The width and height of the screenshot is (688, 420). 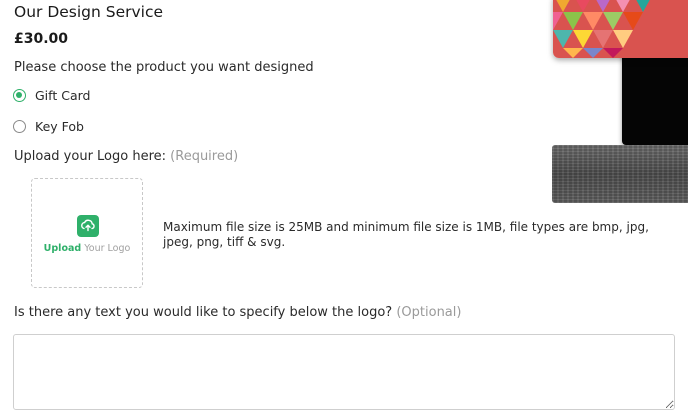 What do you see at coordinates (19, 95) in the screenshot?
I see `gift-card-radio` at bounding box center [19, 95].